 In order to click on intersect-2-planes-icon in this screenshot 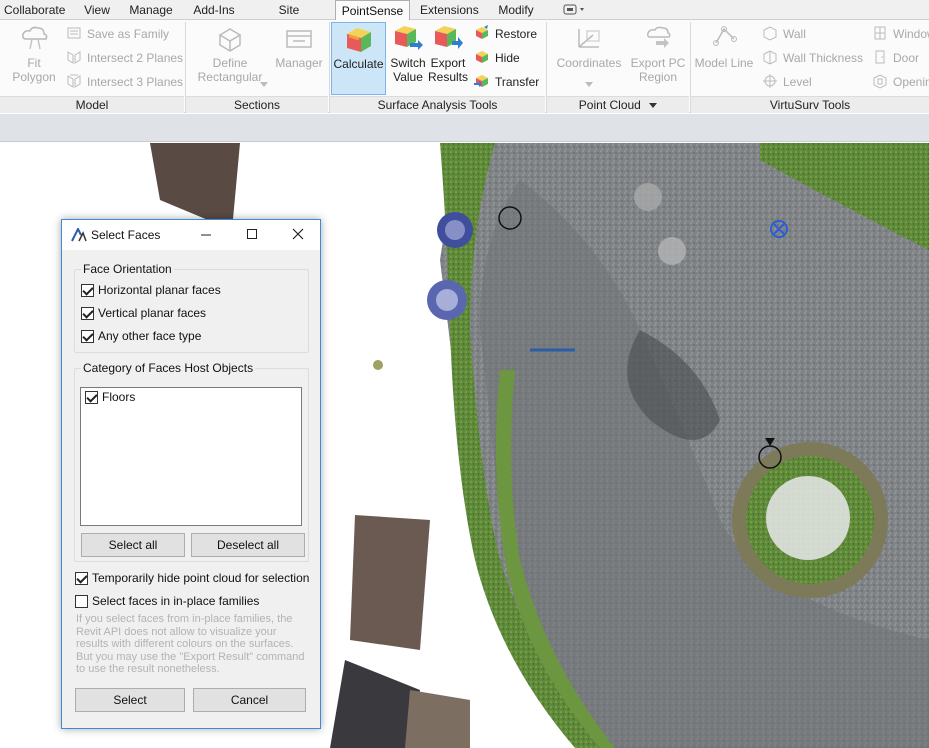, I will do `click(74, 57)`.